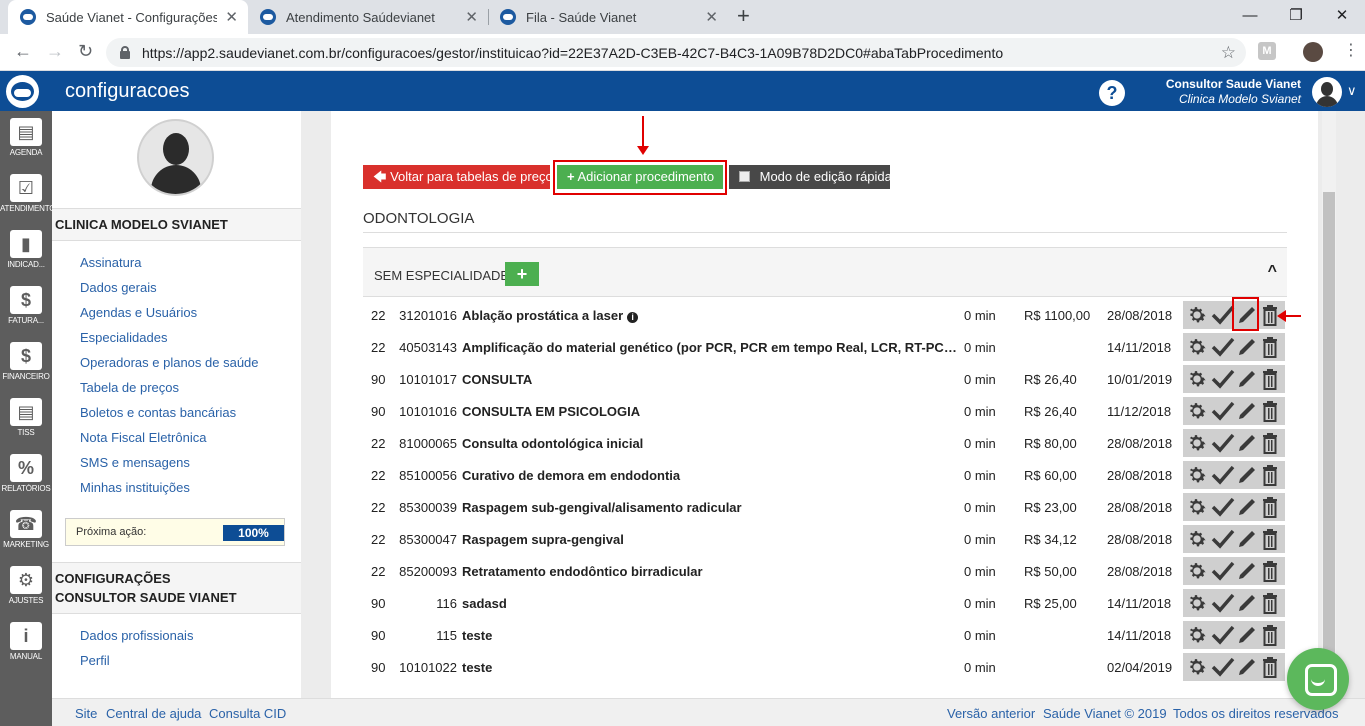  What do you see at coordinates (608, 17) in the screenshot?
I see `browser-tab-fila: Fila - Saúde Vianet ✕` at bounding box center [608, 17].